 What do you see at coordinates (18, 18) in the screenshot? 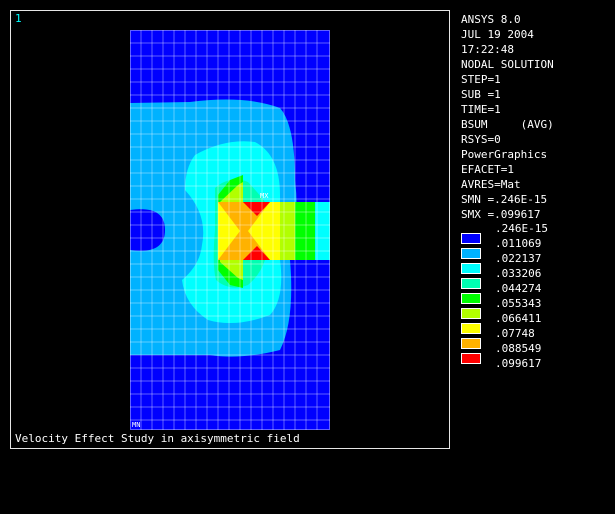
I see `window-number: 1` at bounding box center [18, 18].